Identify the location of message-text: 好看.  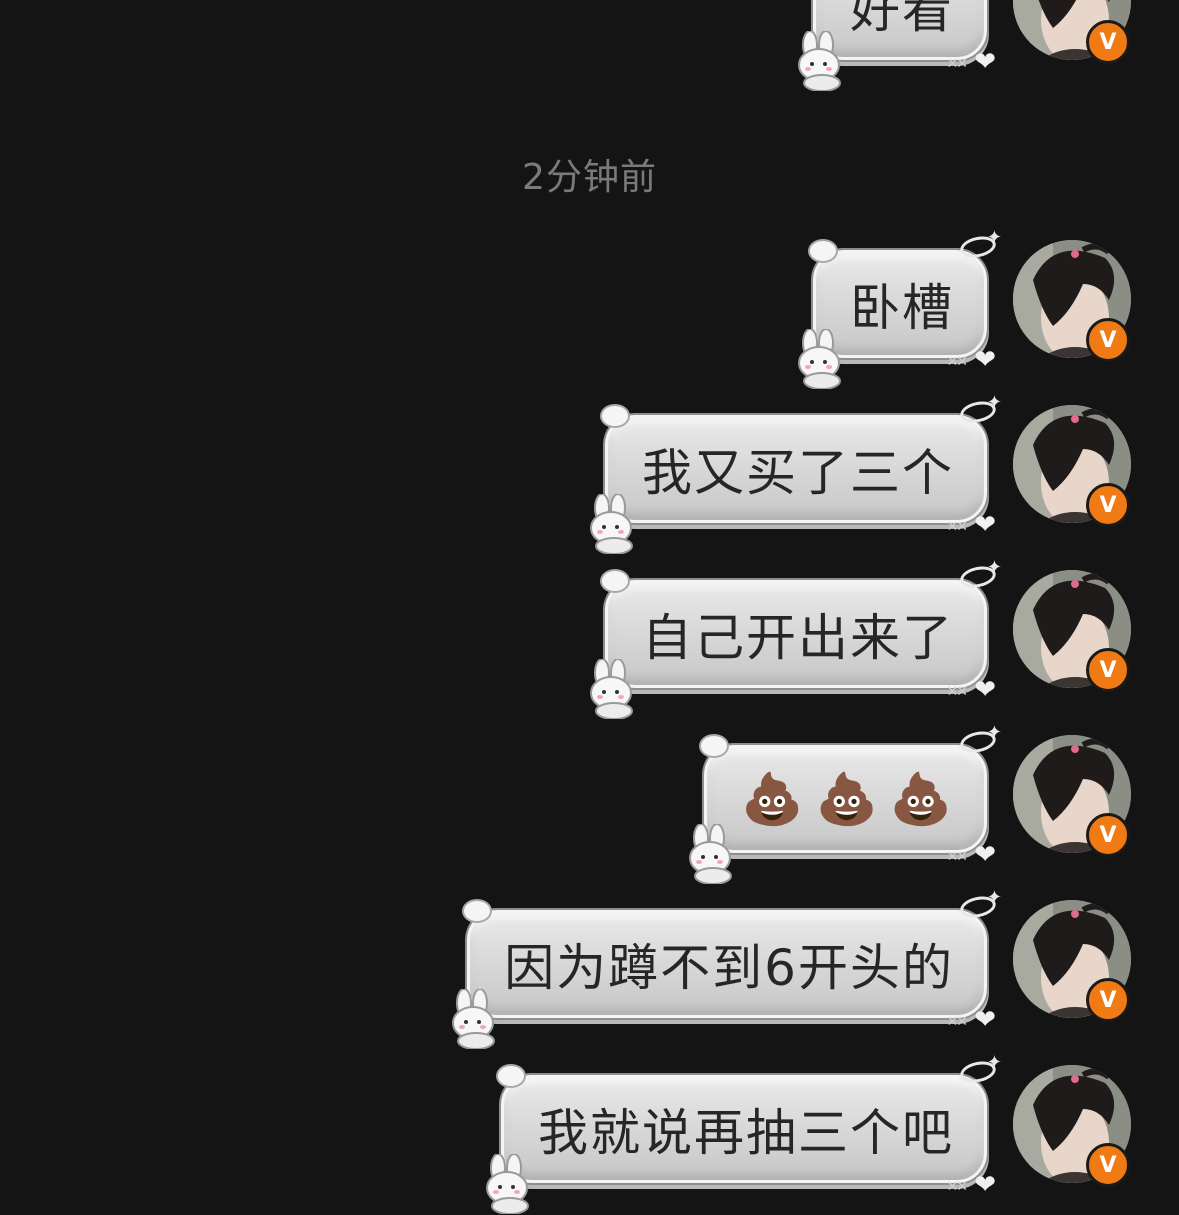
(902, 19).